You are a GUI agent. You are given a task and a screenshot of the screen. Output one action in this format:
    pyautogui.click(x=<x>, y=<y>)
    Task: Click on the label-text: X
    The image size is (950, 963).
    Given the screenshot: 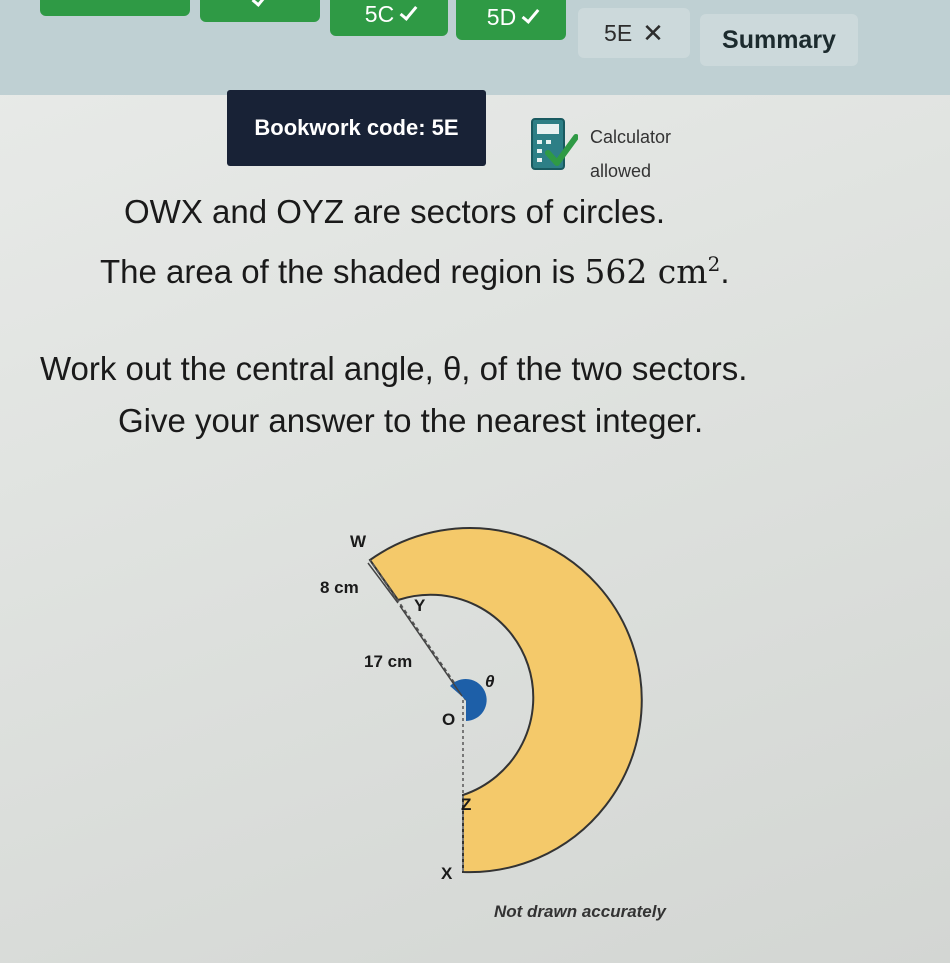 What is the action you would take?
    pyautogui.click(x=447, y=873)
    